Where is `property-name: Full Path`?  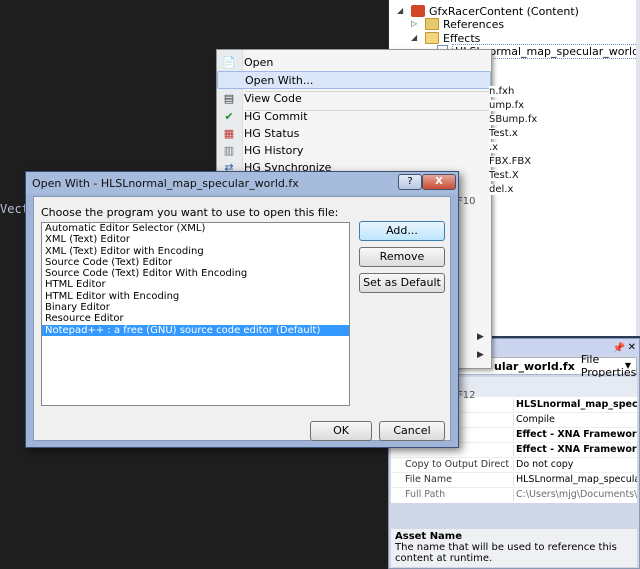 property-name: Full Path is located at coordinates (425, 494).